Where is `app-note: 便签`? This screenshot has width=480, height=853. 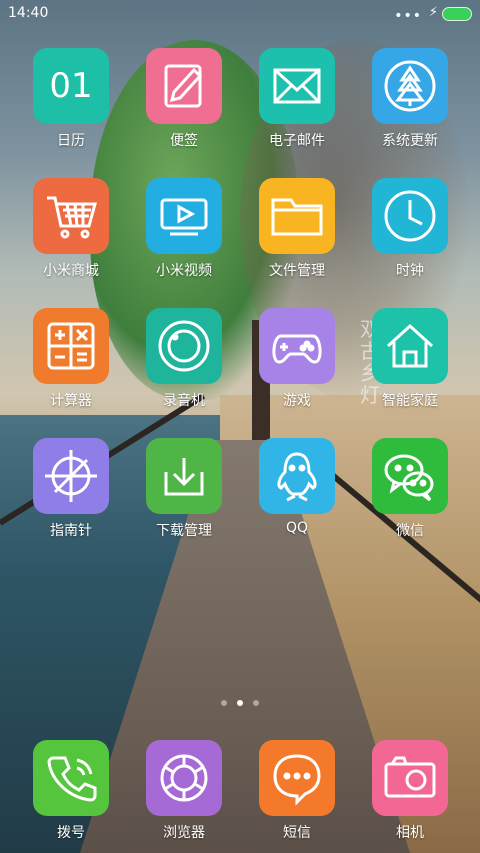 app-note: 便签 is located at coordinates (184, 99).